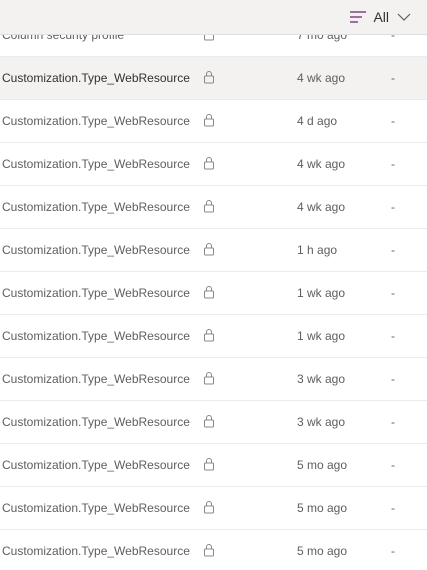 This screenshot has height=570, width=427. I want to click on view-filter-button: All, so click(380, 17).